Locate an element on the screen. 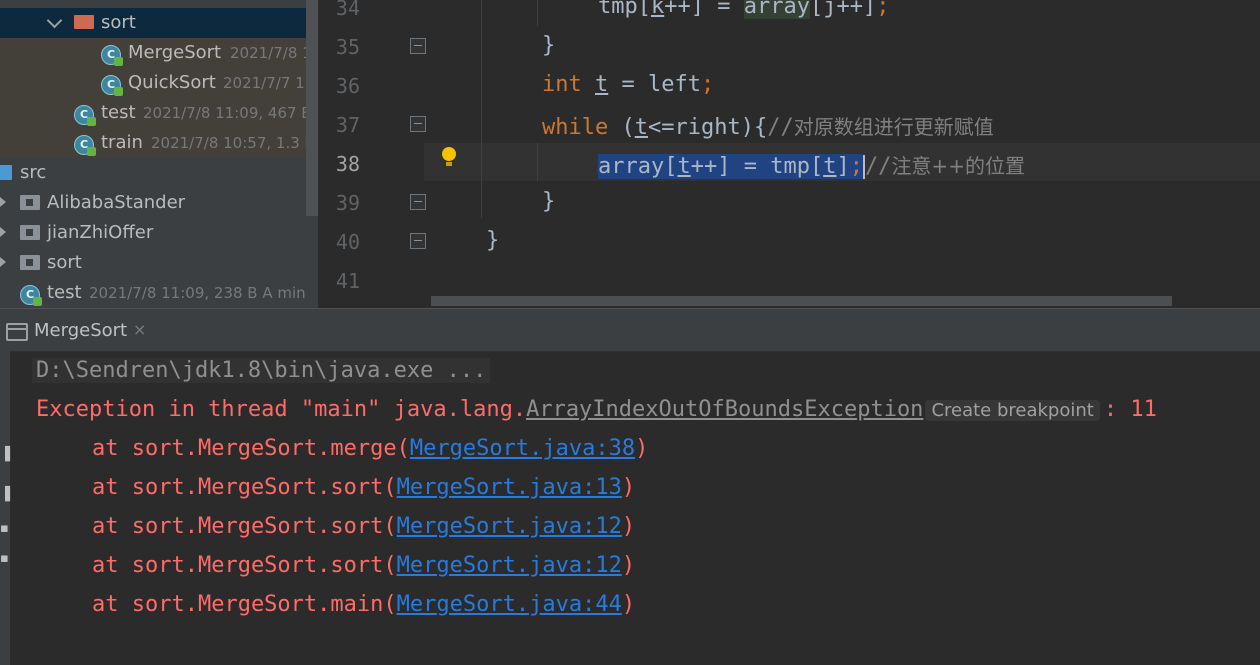 Image resolution: width=1260 pixels, height=665 pixels. code-line-35: } is located at coordinates (549, 45).